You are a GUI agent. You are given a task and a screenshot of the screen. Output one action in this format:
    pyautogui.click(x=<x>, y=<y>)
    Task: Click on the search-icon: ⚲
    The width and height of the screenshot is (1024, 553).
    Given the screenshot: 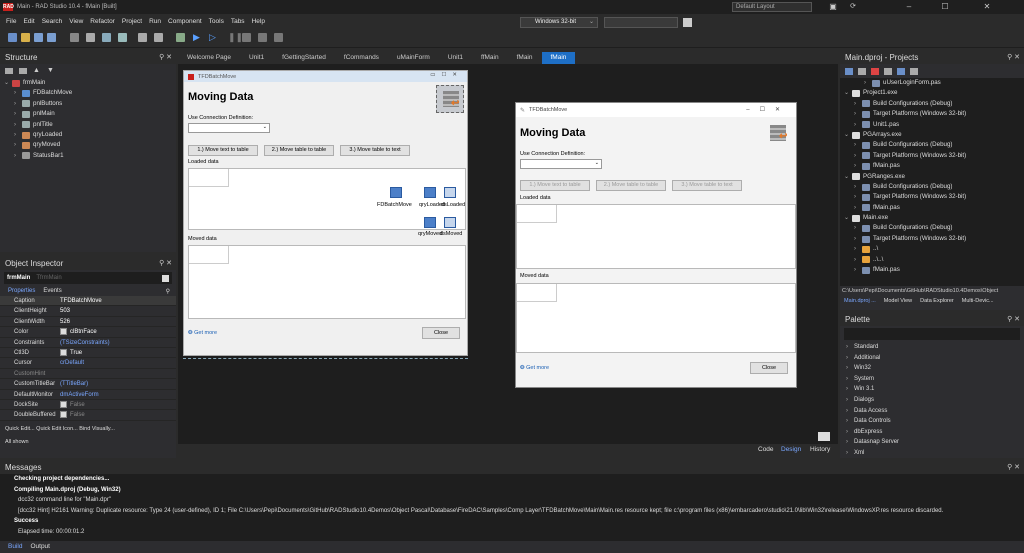 What is the action you would take?
    pyautogui.click(x=168, y=291)
    